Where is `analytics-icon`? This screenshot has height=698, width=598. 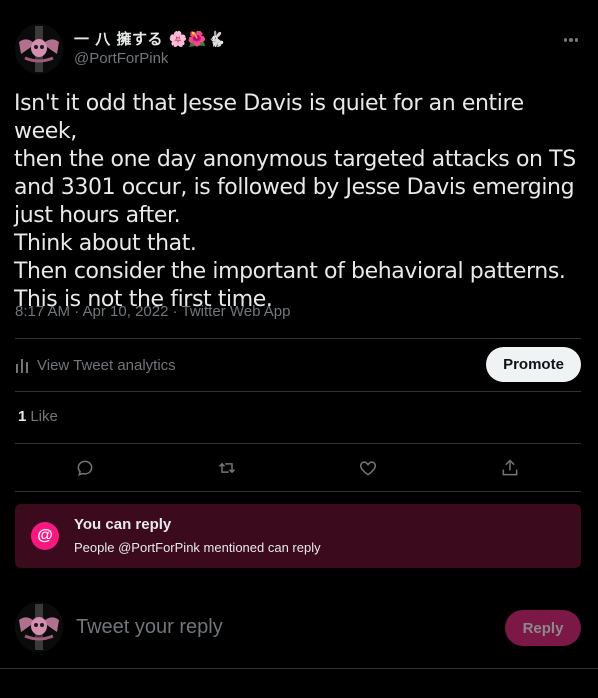 analytics-icon is located at coordinates (22, 366).